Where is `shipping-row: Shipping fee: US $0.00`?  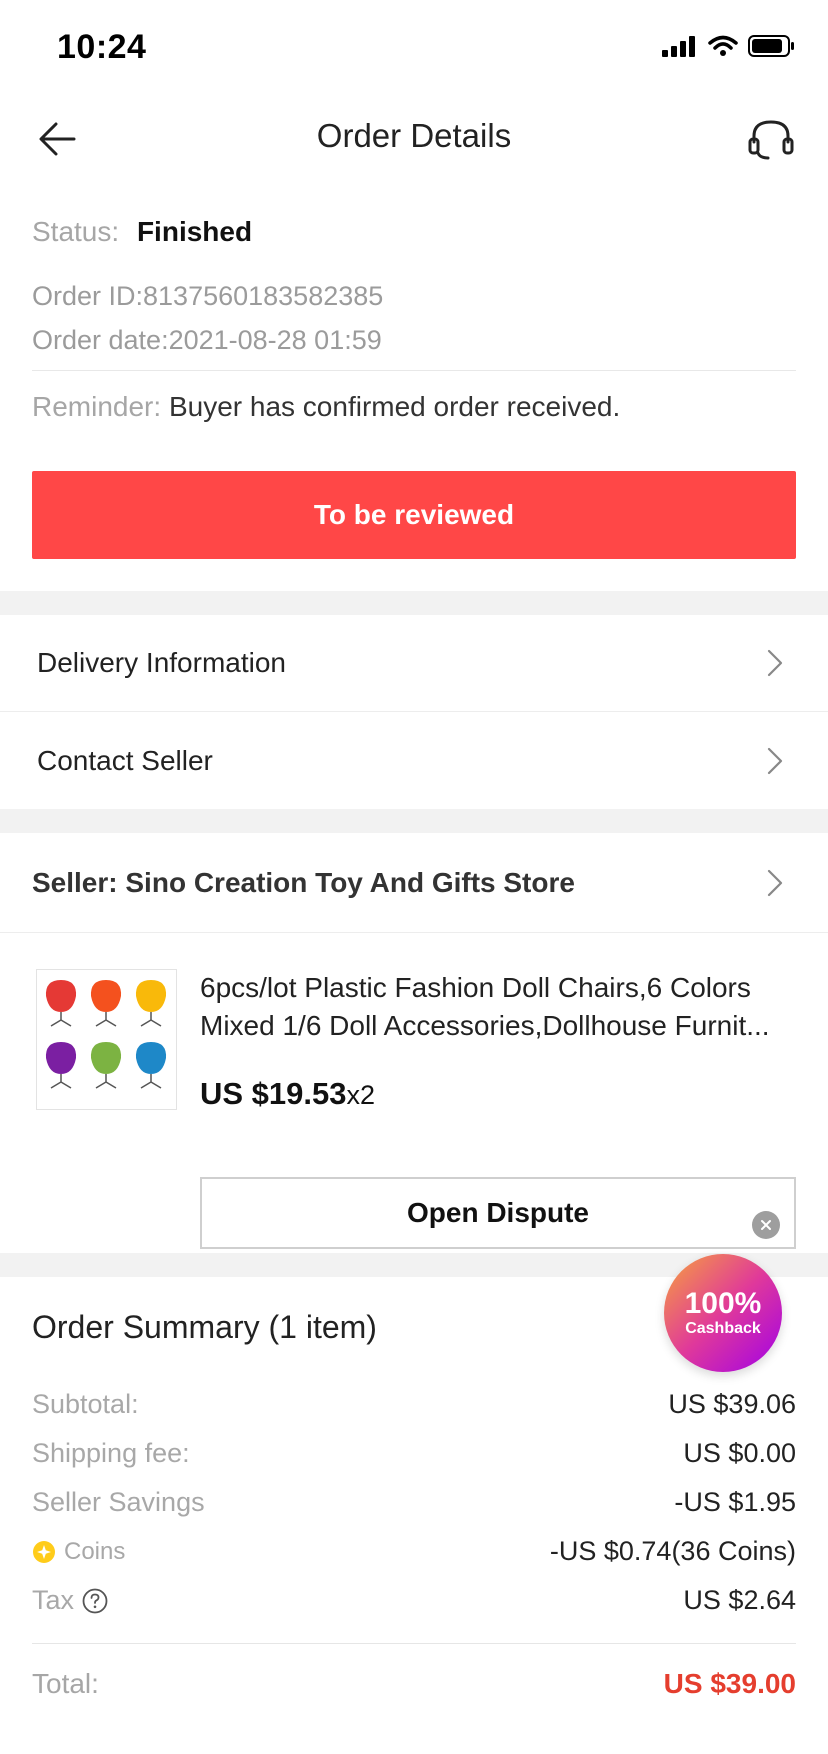
shipping-row: Shipping fee: US $0.00 is located at coordinates (414, 1453).